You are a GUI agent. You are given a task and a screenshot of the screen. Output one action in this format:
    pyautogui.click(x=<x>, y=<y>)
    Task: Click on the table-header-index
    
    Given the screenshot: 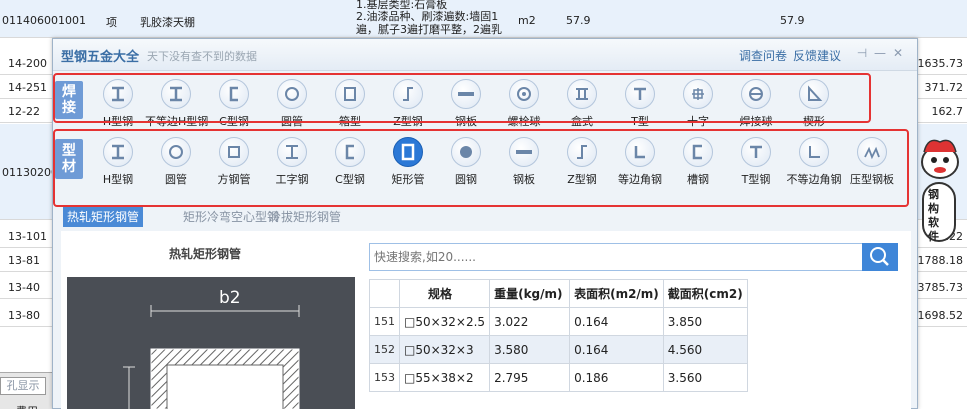 What is the action you would take?
    pyautogui.click(x=384, y=293)
    